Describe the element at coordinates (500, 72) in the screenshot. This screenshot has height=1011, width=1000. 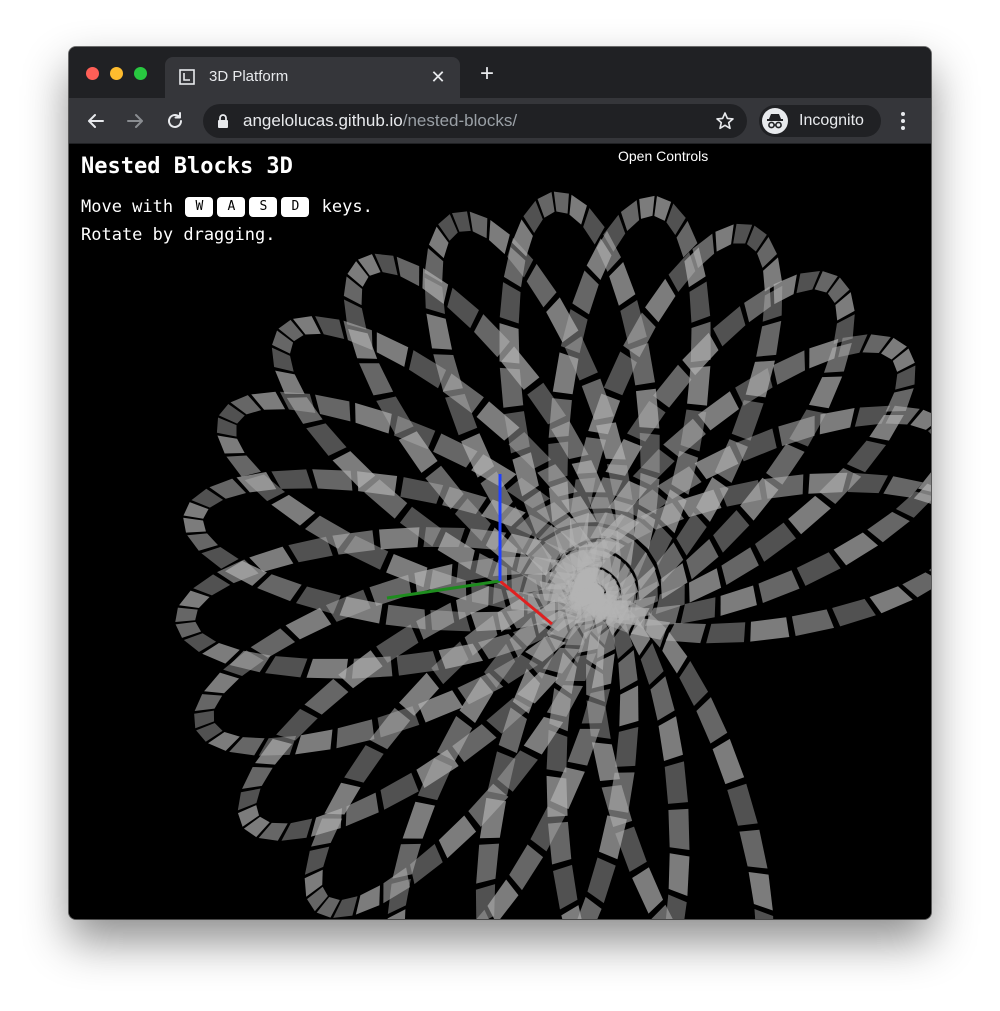
I see `tab-strip: 3D Platform ✕ +` at that location.